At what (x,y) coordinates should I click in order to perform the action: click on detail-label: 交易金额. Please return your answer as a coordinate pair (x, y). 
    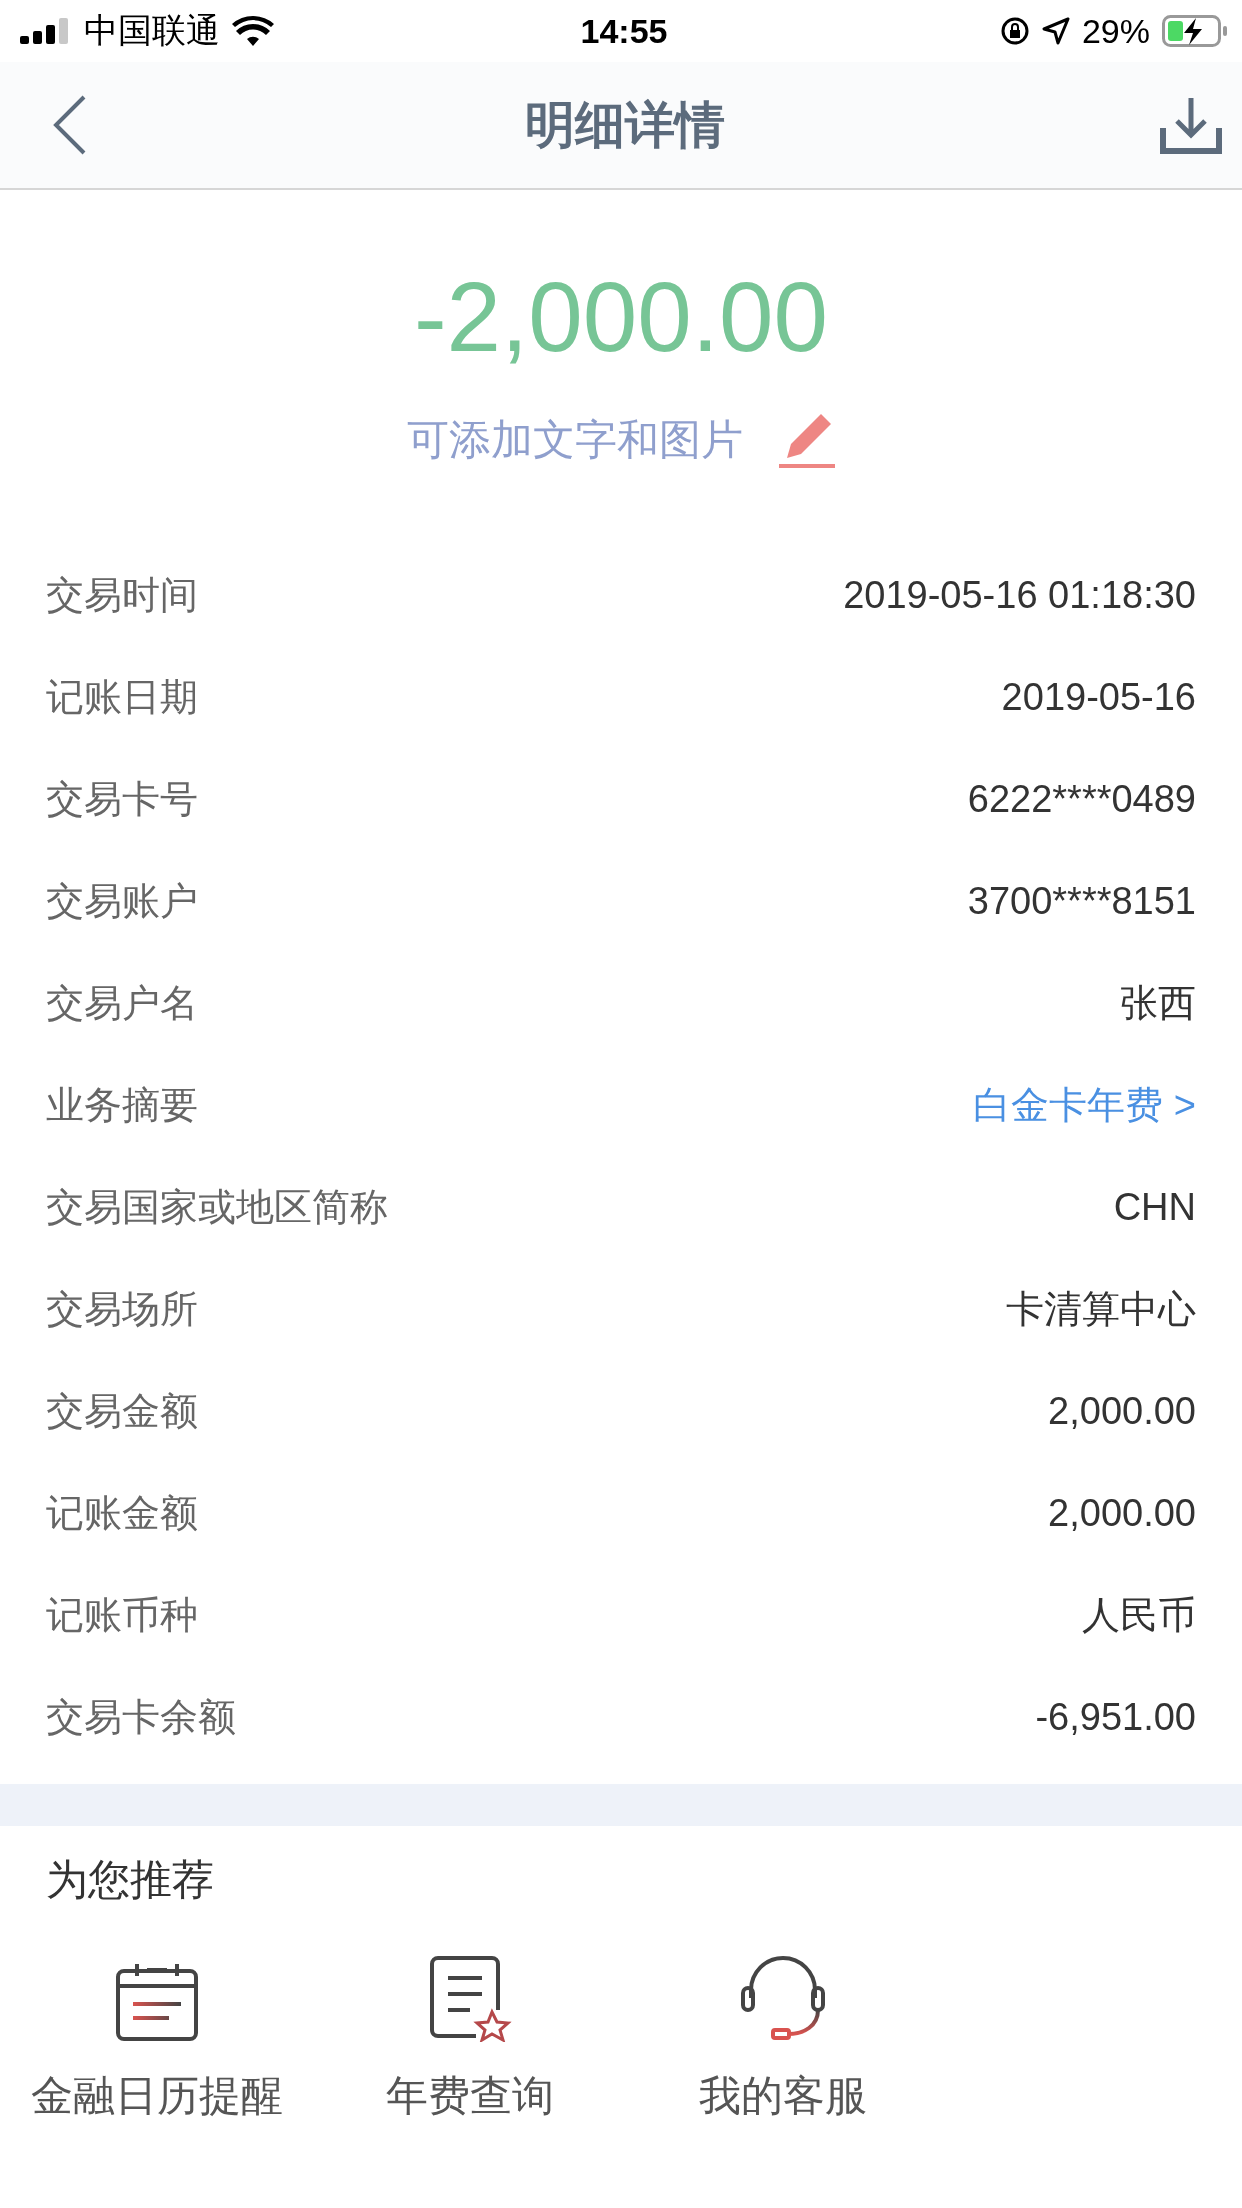
    Looking at the image, I should click on (122, 1411).